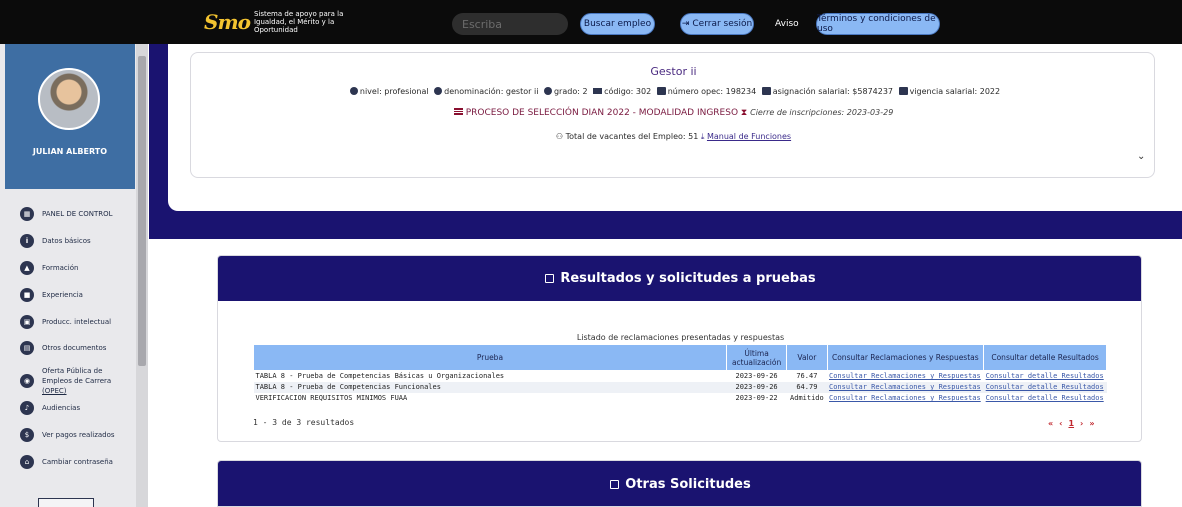  I want to click on col-valor: Valor, so click(807, 357).